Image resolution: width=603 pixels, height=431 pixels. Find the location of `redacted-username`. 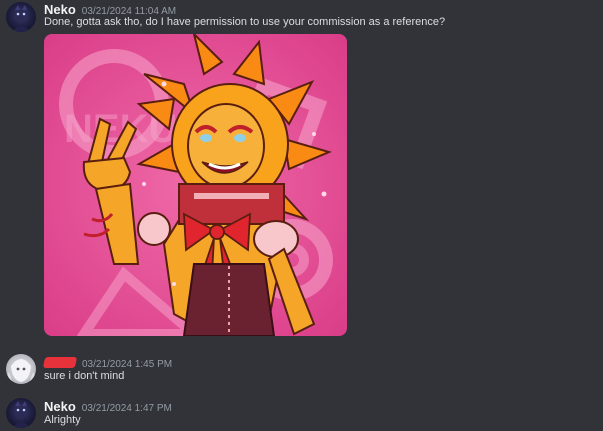

redacted-username is located at coordinates (60, 362).